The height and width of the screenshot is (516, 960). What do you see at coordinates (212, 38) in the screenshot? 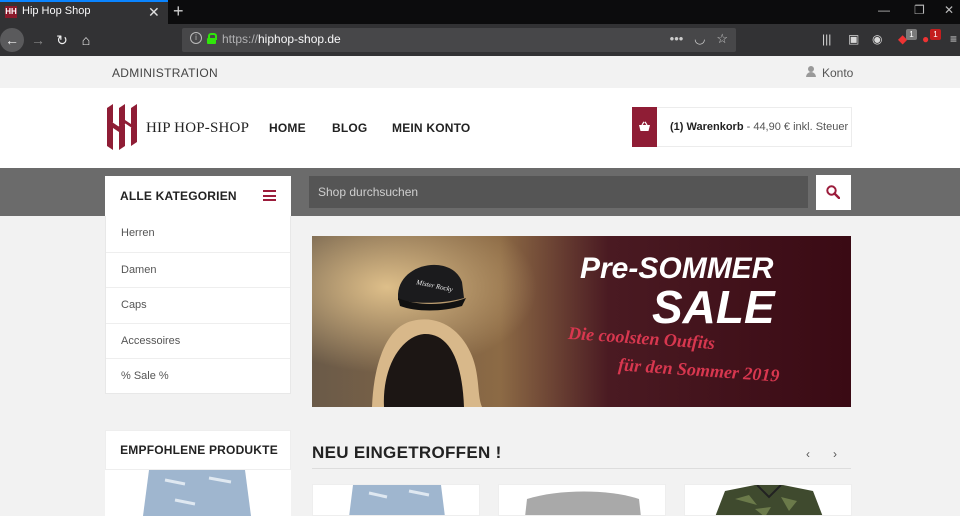
I see `lock-icon` at bounding box center [212, 38].